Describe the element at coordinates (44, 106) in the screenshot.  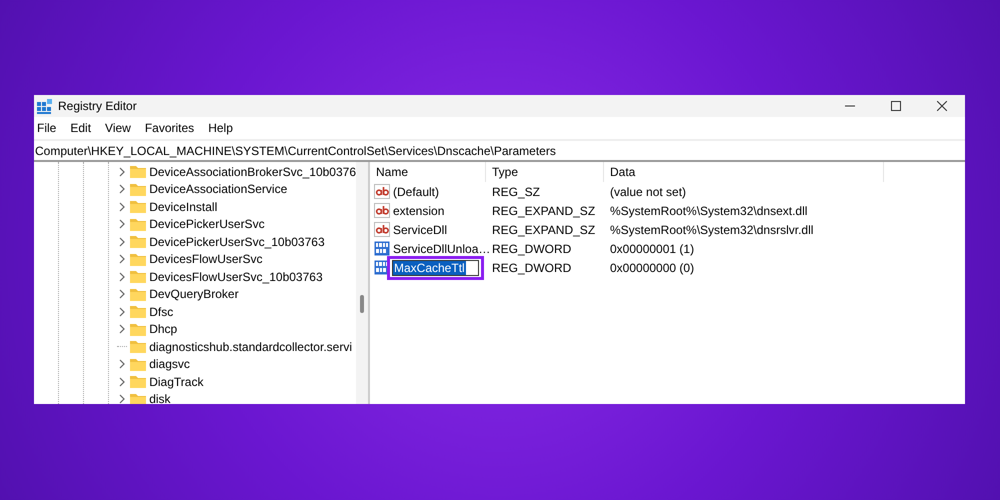
I see `registry-icon` at that location.